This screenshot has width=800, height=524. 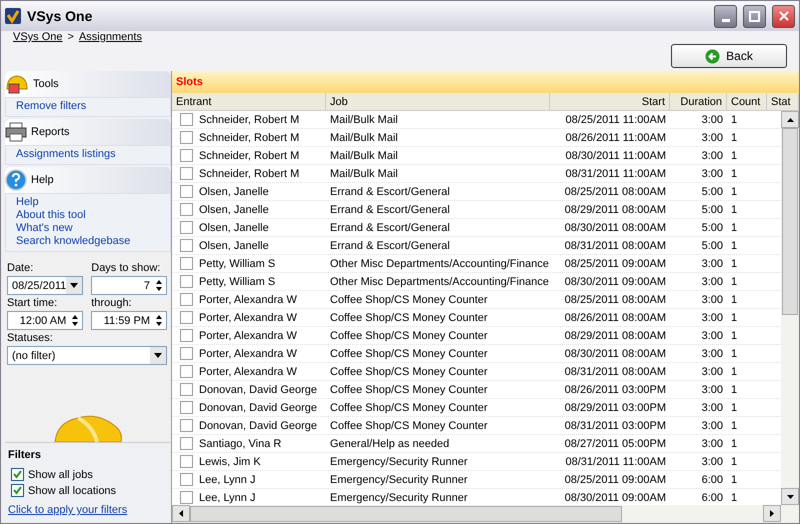 I want to click on start-time-field: 12:00 AM, so click(x=45, y=320).